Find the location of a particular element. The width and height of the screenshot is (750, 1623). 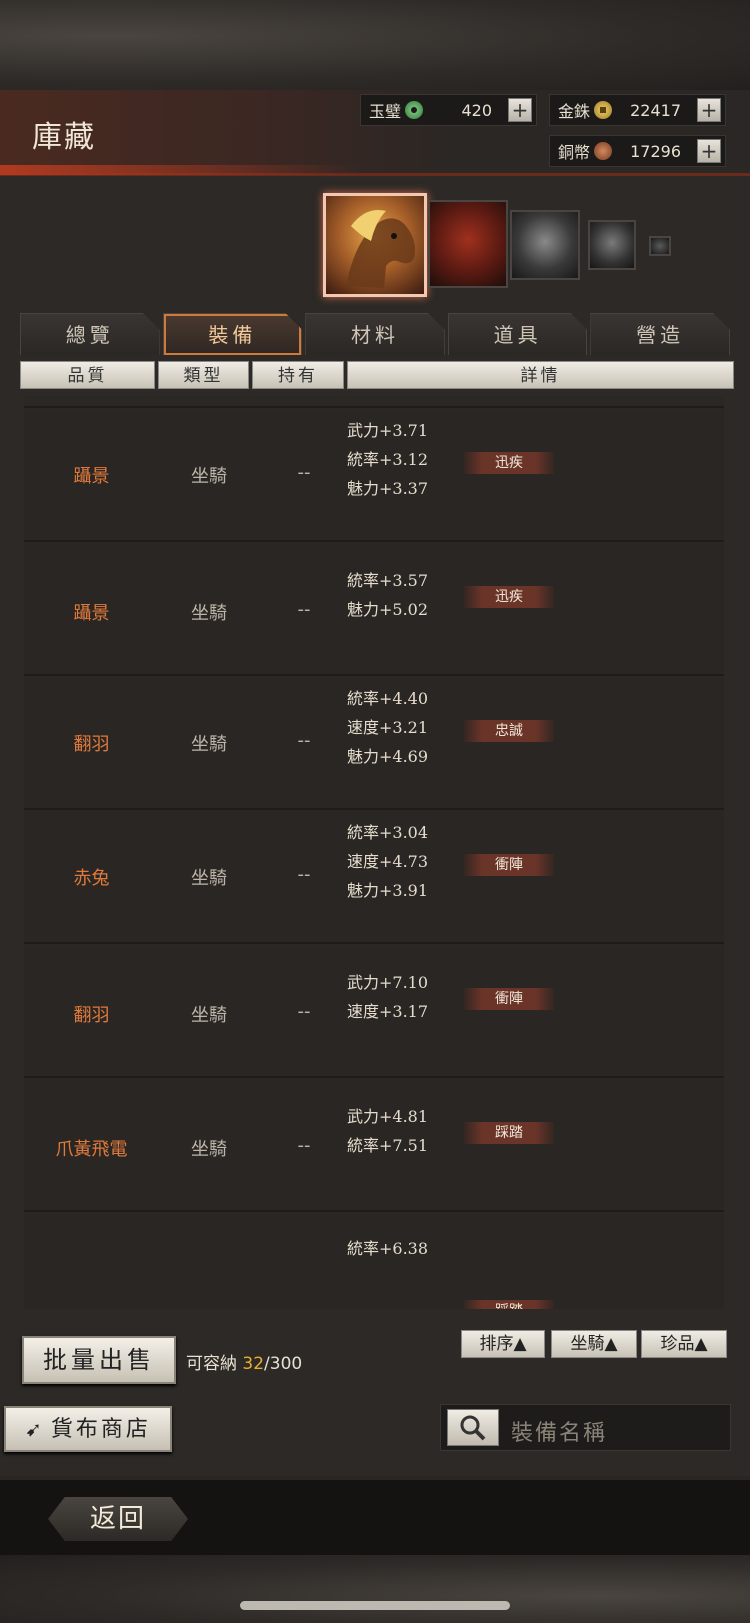

home-indicator is located at coordinates (375, 1605).